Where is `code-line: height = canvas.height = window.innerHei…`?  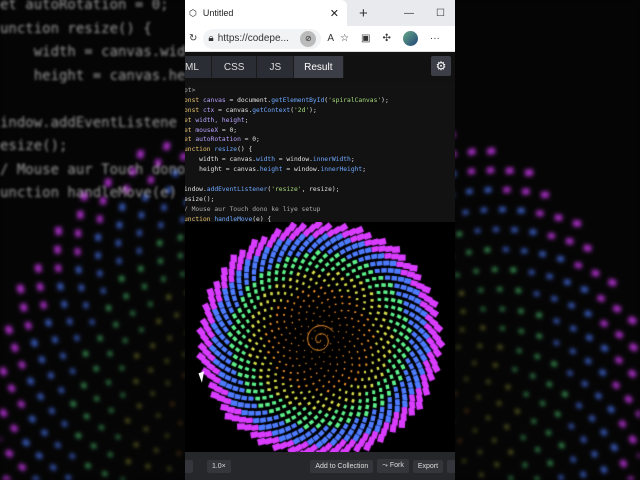 code-line: height = canvas.height = window.innerHei… is located at coordinates (320, 170).